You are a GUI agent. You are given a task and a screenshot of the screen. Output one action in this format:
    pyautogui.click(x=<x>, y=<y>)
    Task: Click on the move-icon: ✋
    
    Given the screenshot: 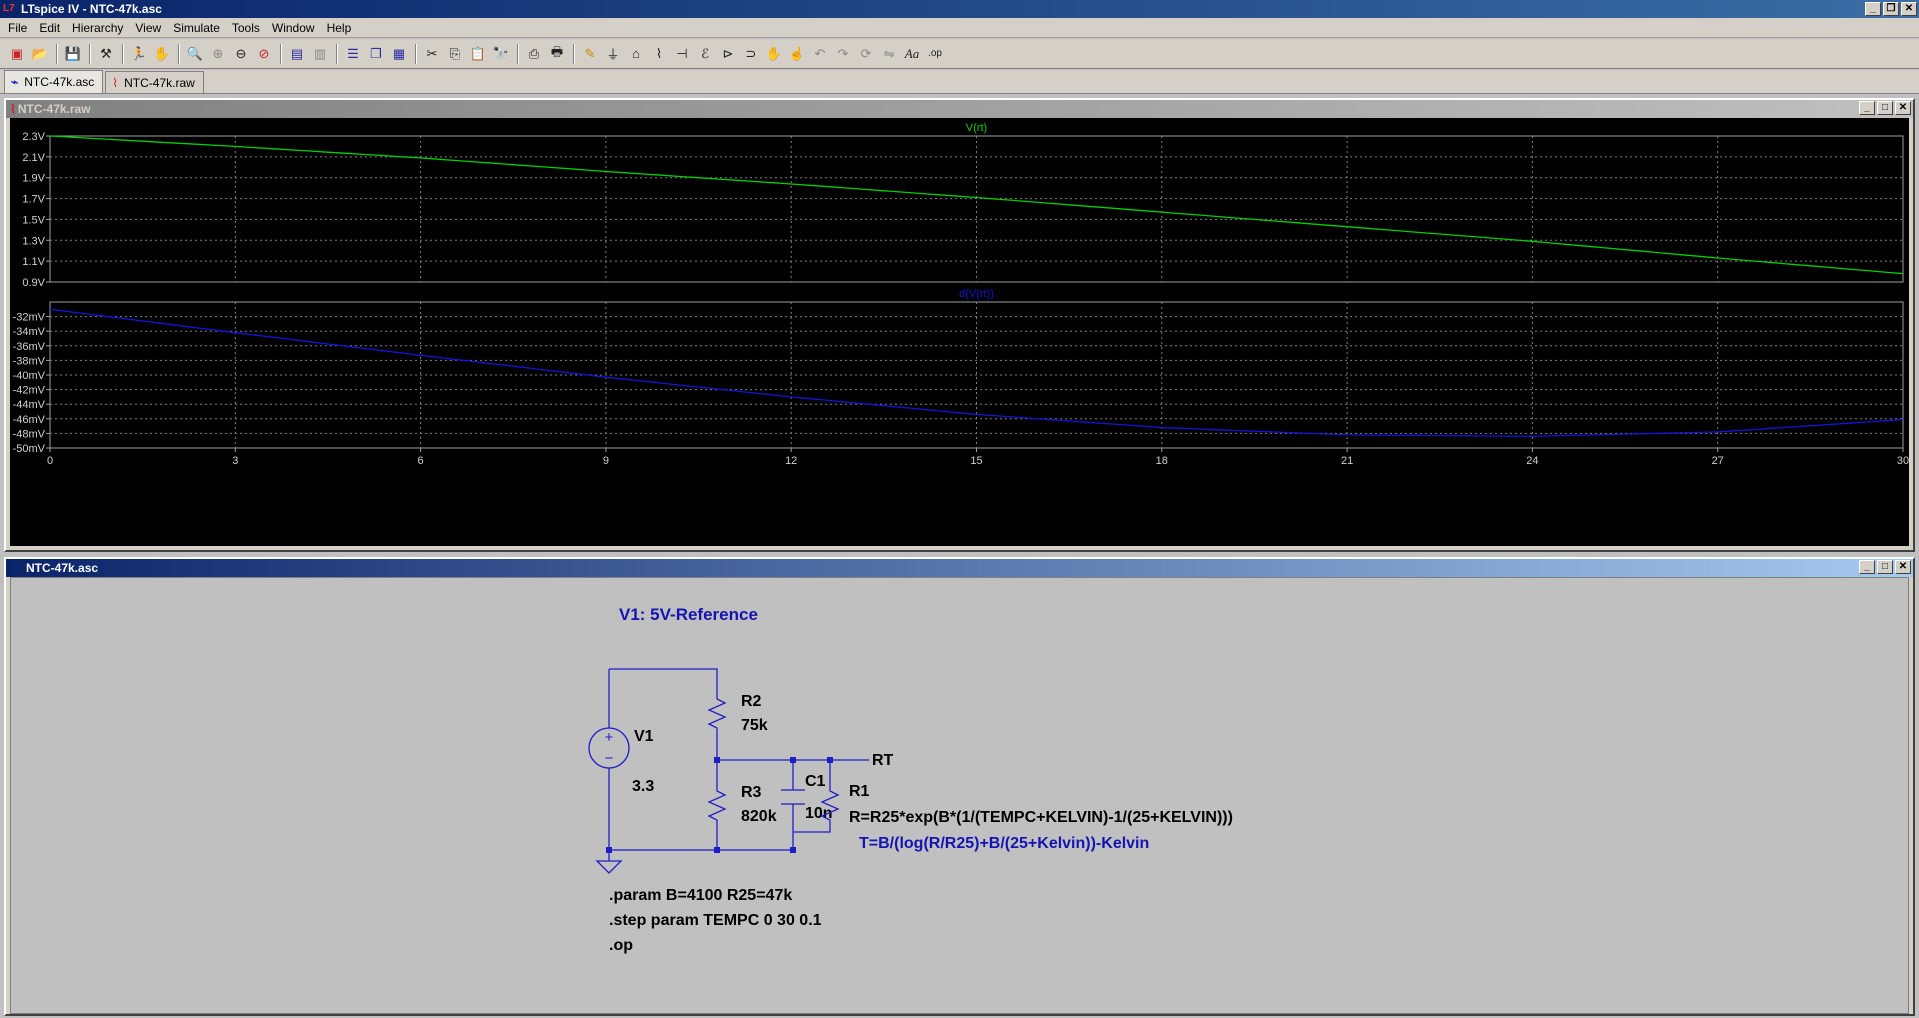 What is the action you would take?
    pyautogui.click(x=774, y=54)
    